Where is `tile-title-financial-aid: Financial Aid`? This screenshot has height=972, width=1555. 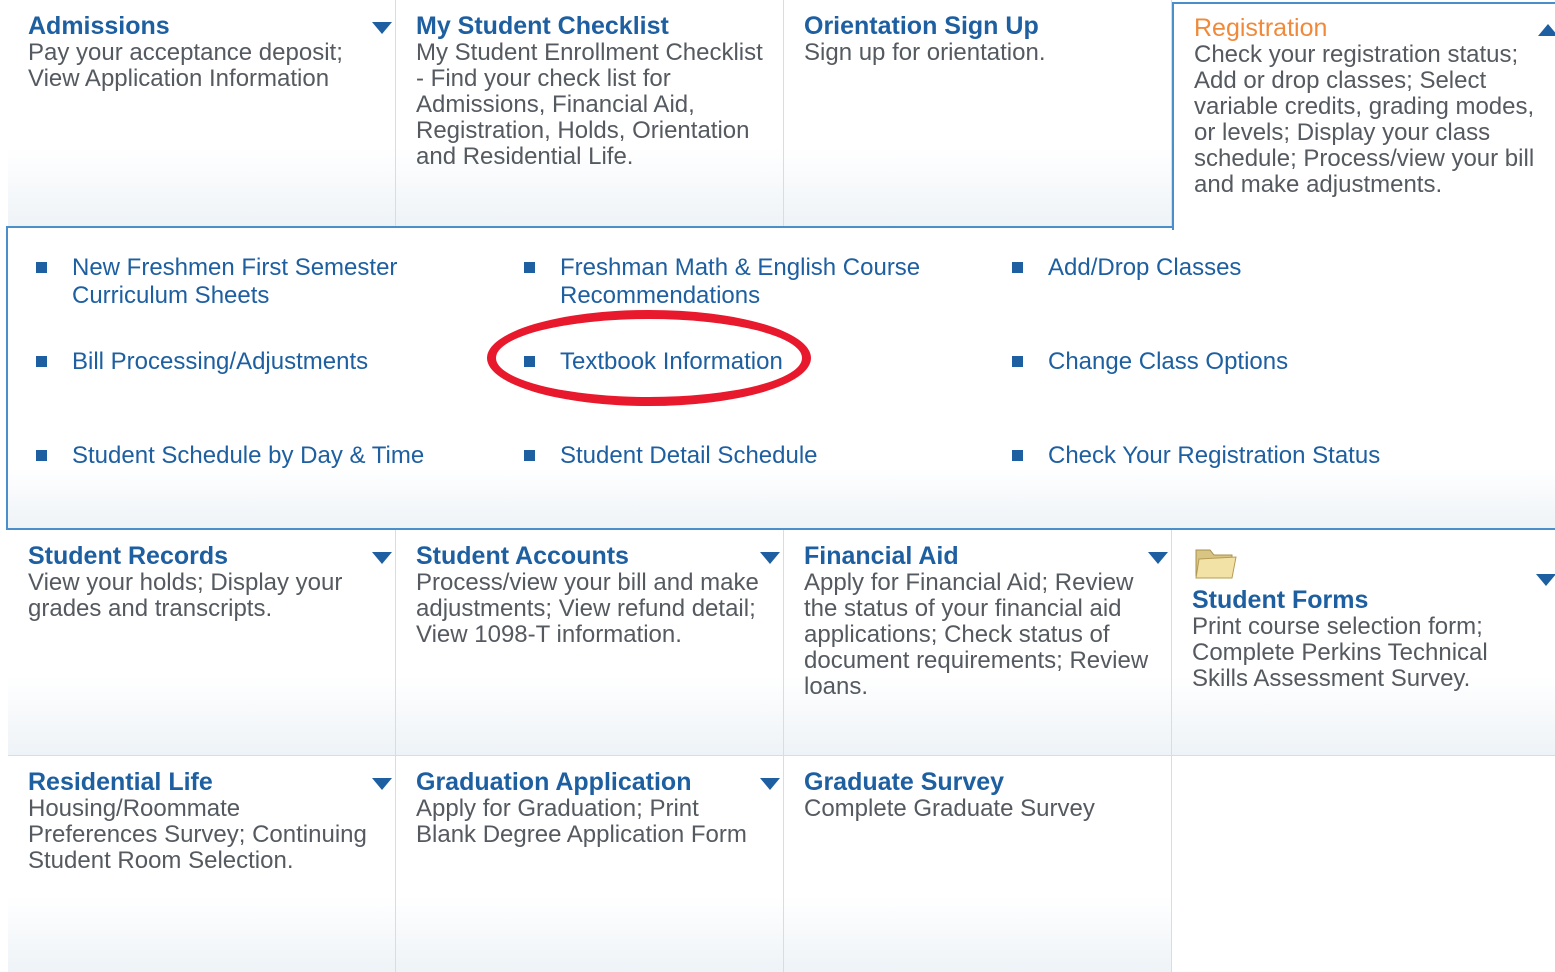 tile-title-financial-aid: Financial Aid is located at coordinates (977, 556).